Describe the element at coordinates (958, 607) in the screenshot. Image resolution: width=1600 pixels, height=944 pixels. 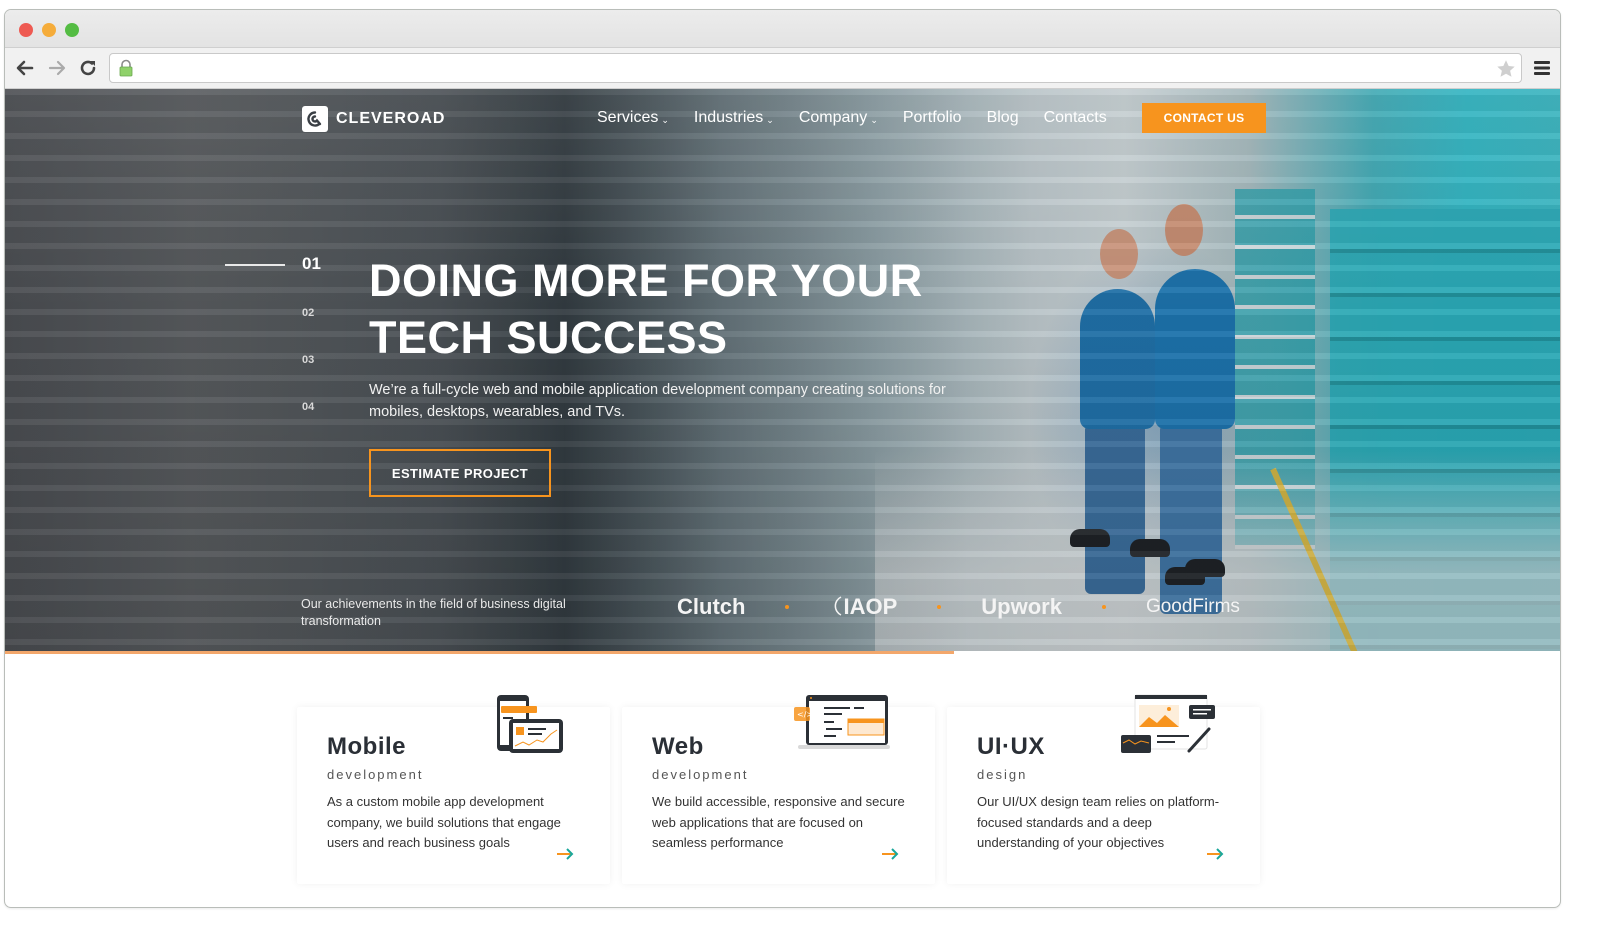
I see `awards-row: Clutch IAOP Upwork GoodFirms` at that location.